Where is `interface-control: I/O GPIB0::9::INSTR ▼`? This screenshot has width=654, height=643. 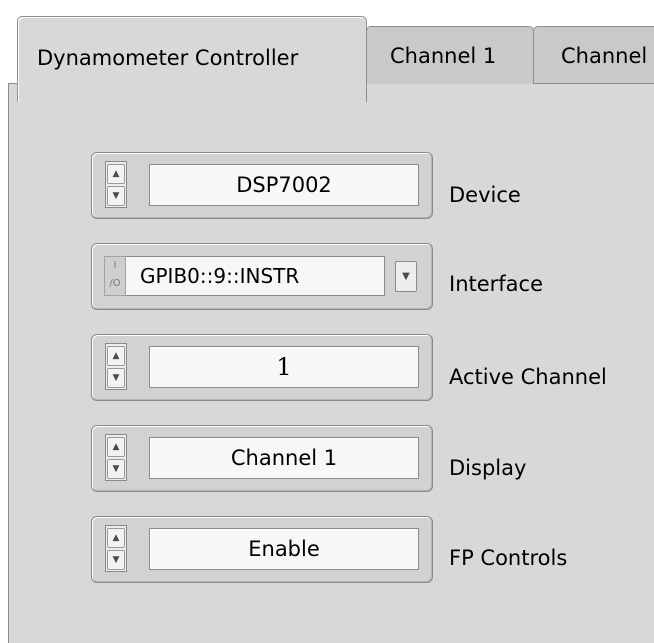 interface-control: I/O GPIB0::9::INSTR ▼ is located at coordinates (262, 276).